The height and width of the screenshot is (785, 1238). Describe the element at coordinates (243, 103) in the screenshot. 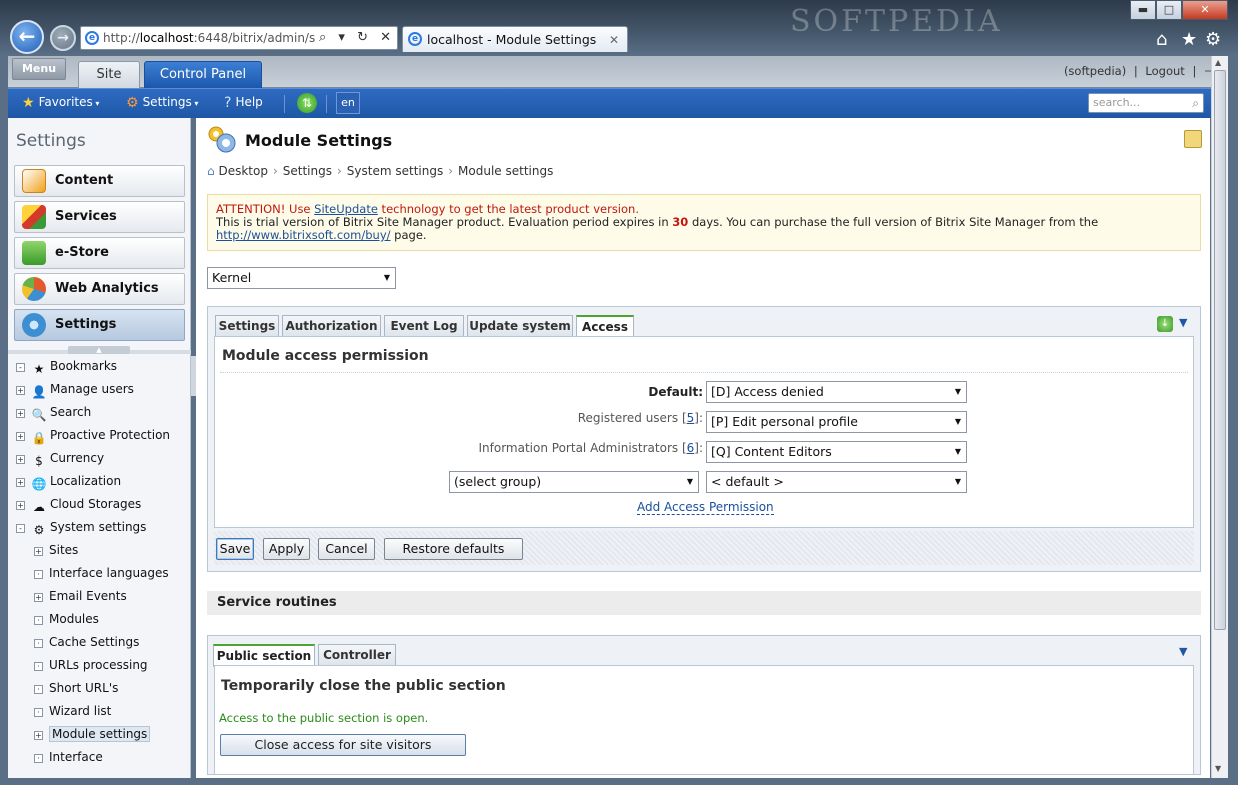

I see `help-link: ? Help` at that location.